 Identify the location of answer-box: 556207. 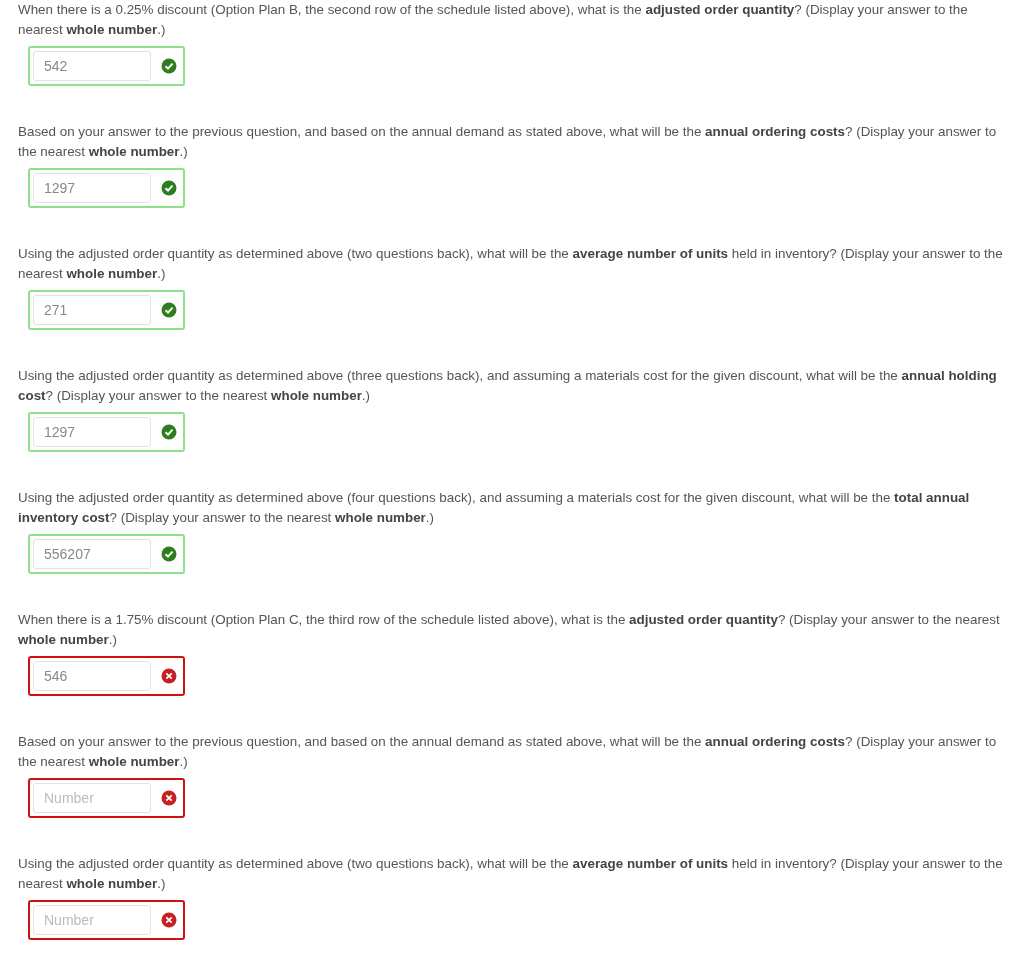
(106, 554).